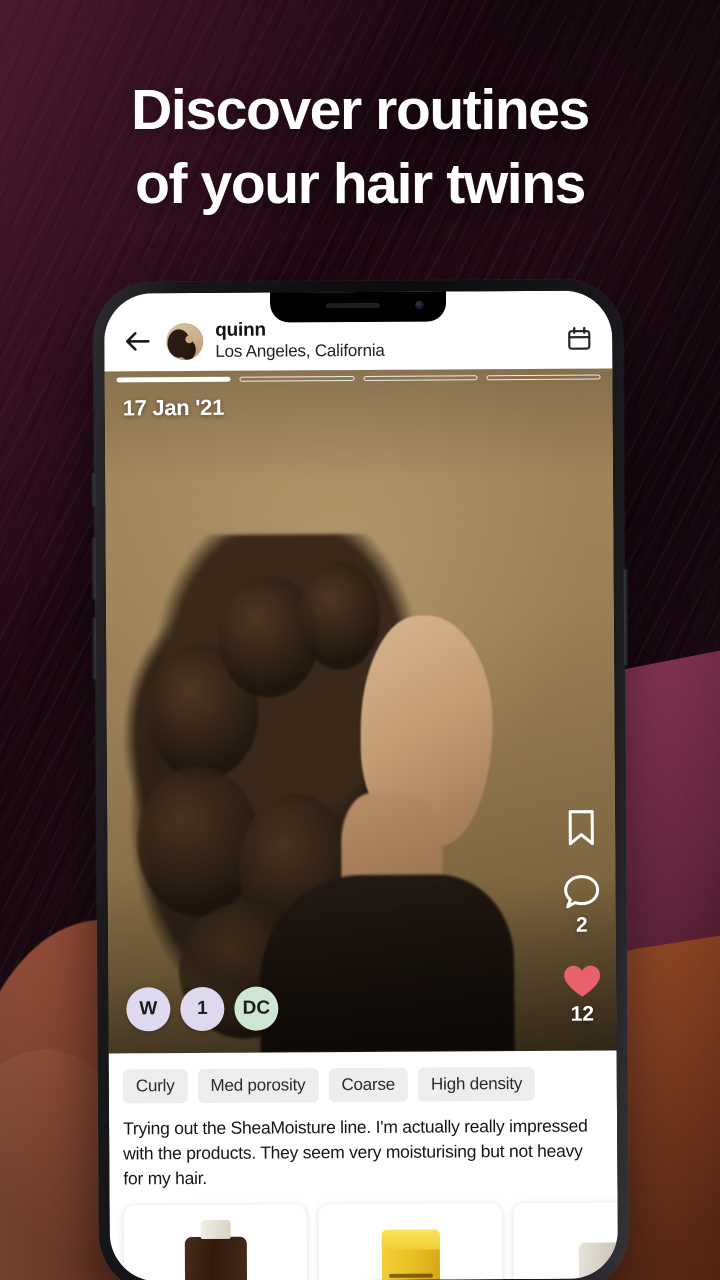  I want to click on coconut-oil-tube-icon, so click(410, 1254).